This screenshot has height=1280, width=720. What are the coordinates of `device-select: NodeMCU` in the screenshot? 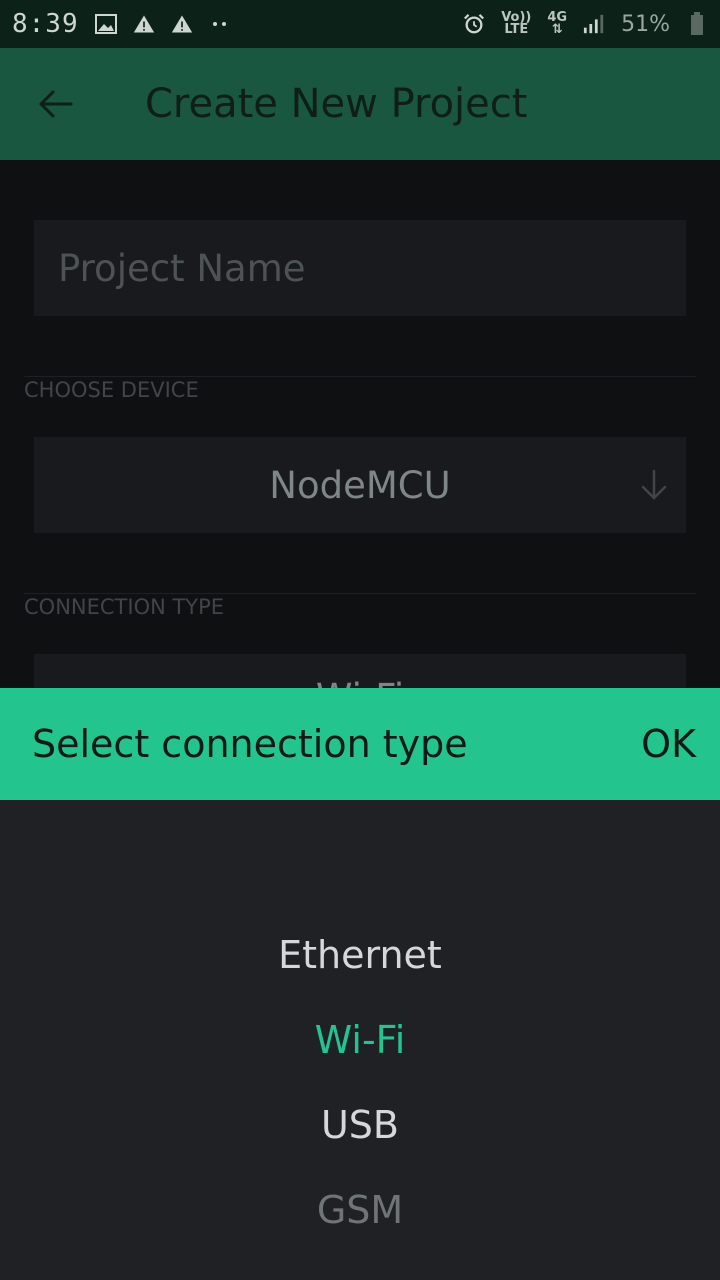 It's located at (360, 485).